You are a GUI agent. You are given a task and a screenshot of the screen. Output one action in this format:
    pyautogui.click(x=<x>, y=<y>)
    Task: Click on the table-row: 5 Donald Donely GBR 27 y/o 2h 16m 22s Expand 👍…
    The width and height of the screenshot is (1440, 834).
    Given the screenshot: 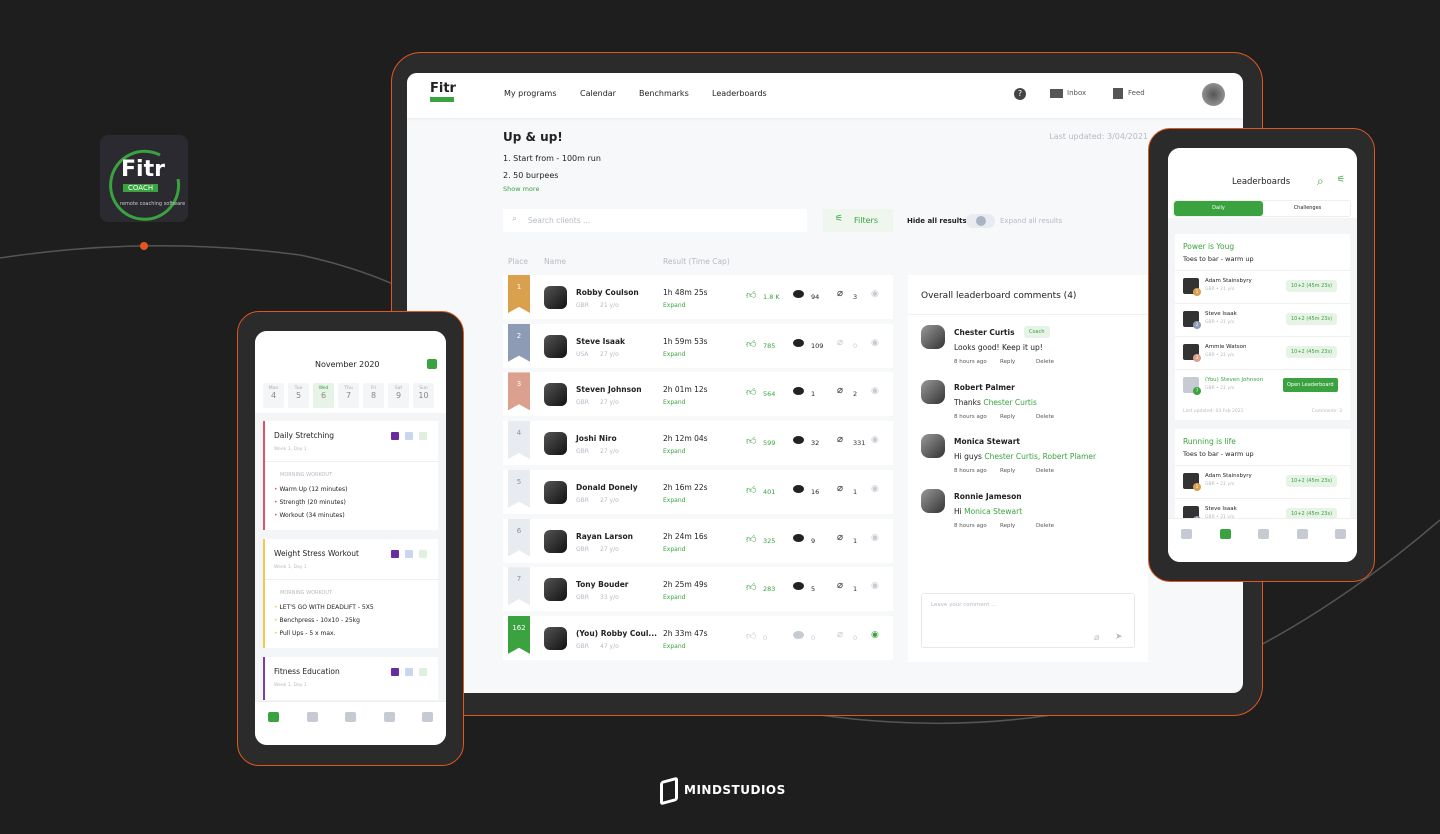 What is the action you would take?
    pyautogui.click(x=698, y=491)
    